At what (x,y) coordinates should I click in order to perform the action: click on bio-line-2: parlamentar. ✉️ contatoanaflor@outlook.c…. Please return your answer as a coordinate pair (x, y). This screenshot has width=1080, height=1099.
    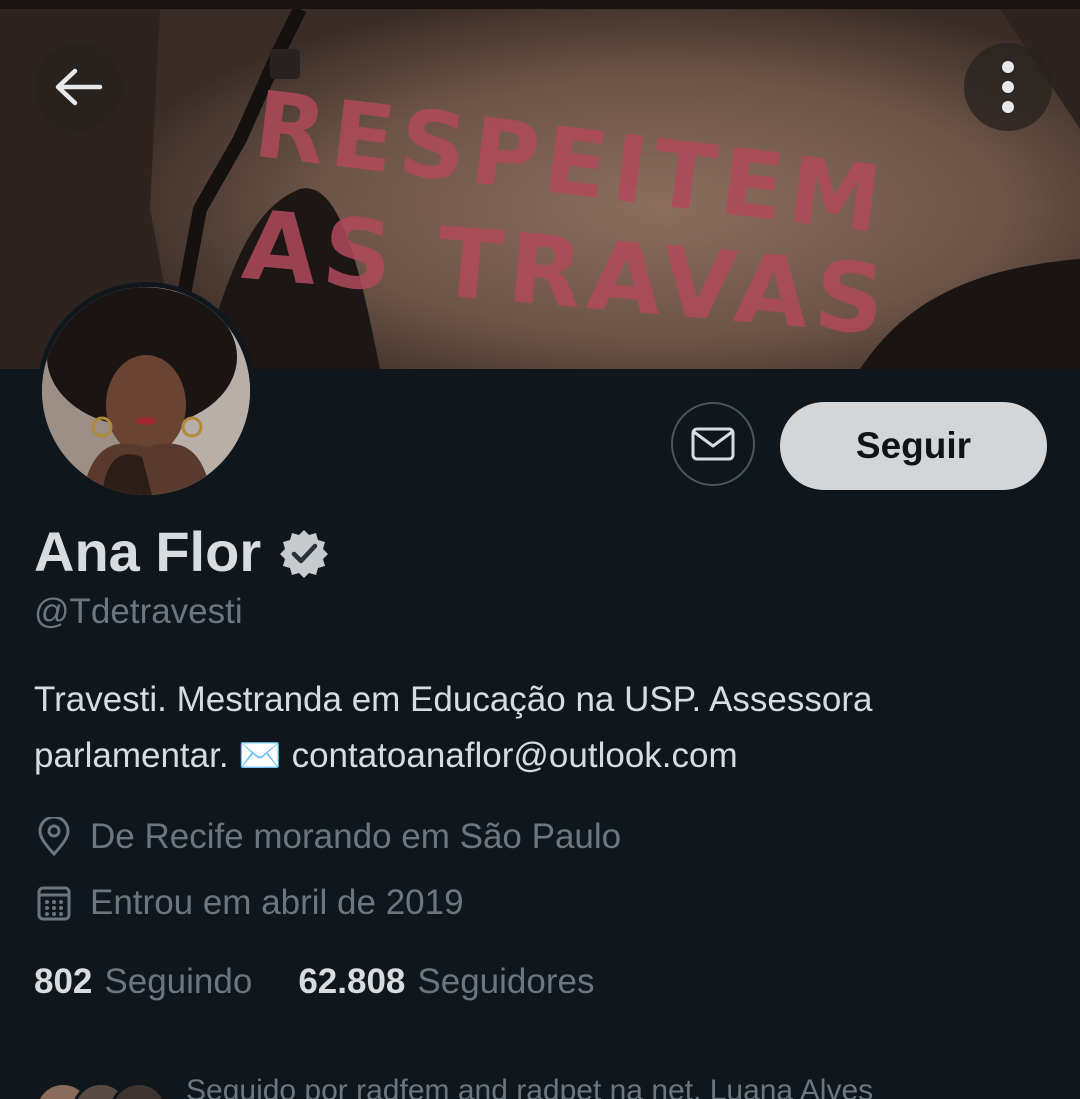
    Looking at the image, I should click on (386, 755).